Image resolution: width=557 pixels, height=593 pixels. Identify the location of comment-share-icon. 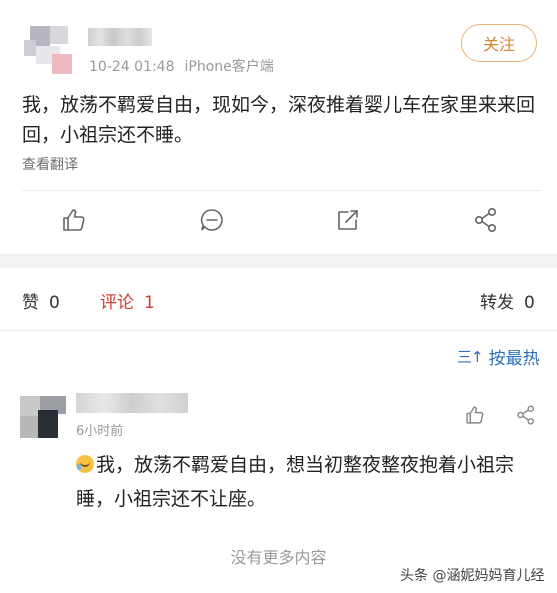
(526, 415).